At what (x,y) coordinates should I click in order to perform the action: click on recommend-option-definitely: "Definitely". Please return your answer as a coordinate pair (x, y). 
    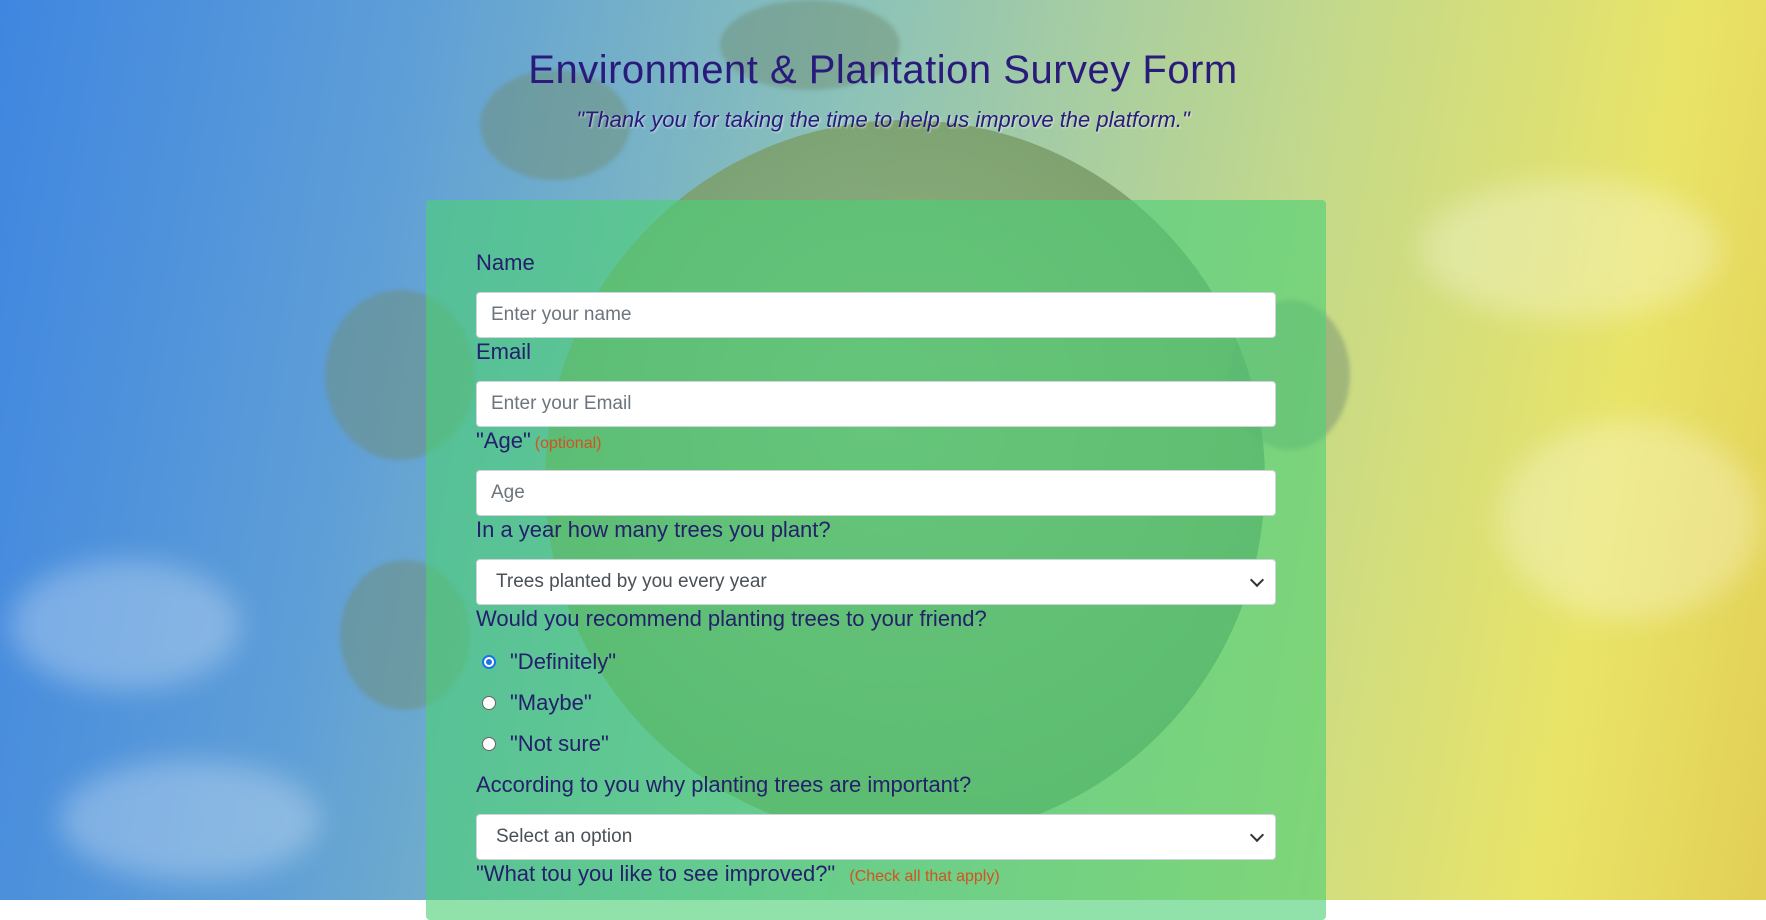
    Looking at the image, I should click on (546, 662).